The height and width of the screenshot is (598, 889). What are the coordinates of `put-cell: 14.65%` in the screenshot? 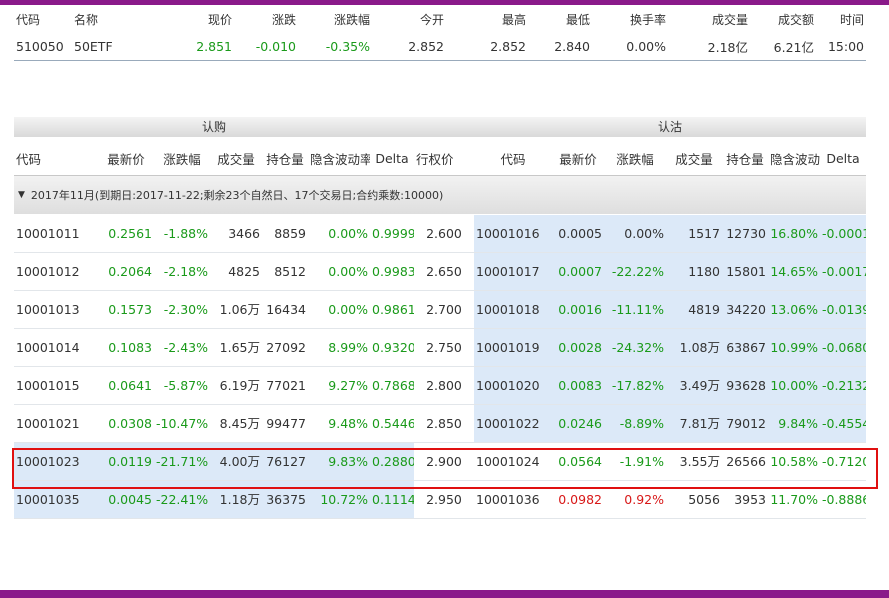 It's located at (794, 272).